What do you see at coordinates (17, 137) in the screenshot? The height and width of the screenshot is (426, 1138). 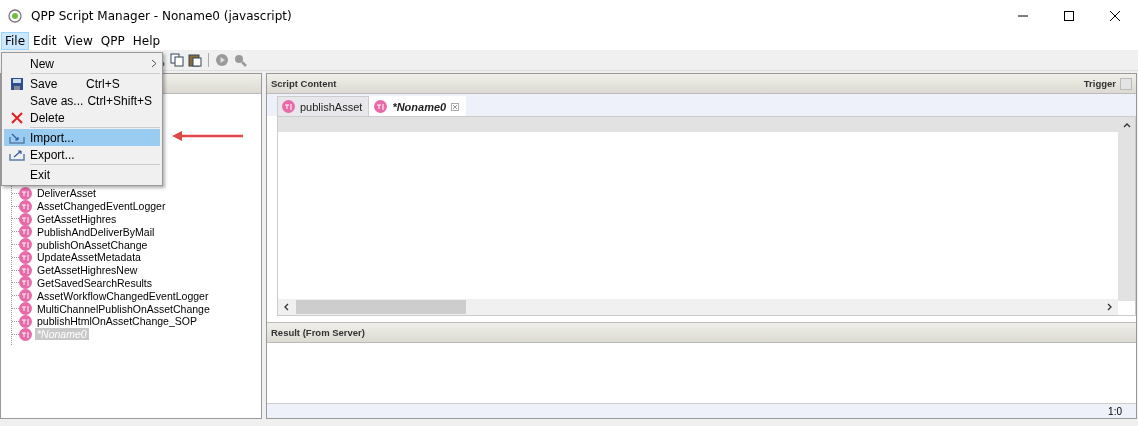 I see `import-icon` at bounding box center [17, 137].